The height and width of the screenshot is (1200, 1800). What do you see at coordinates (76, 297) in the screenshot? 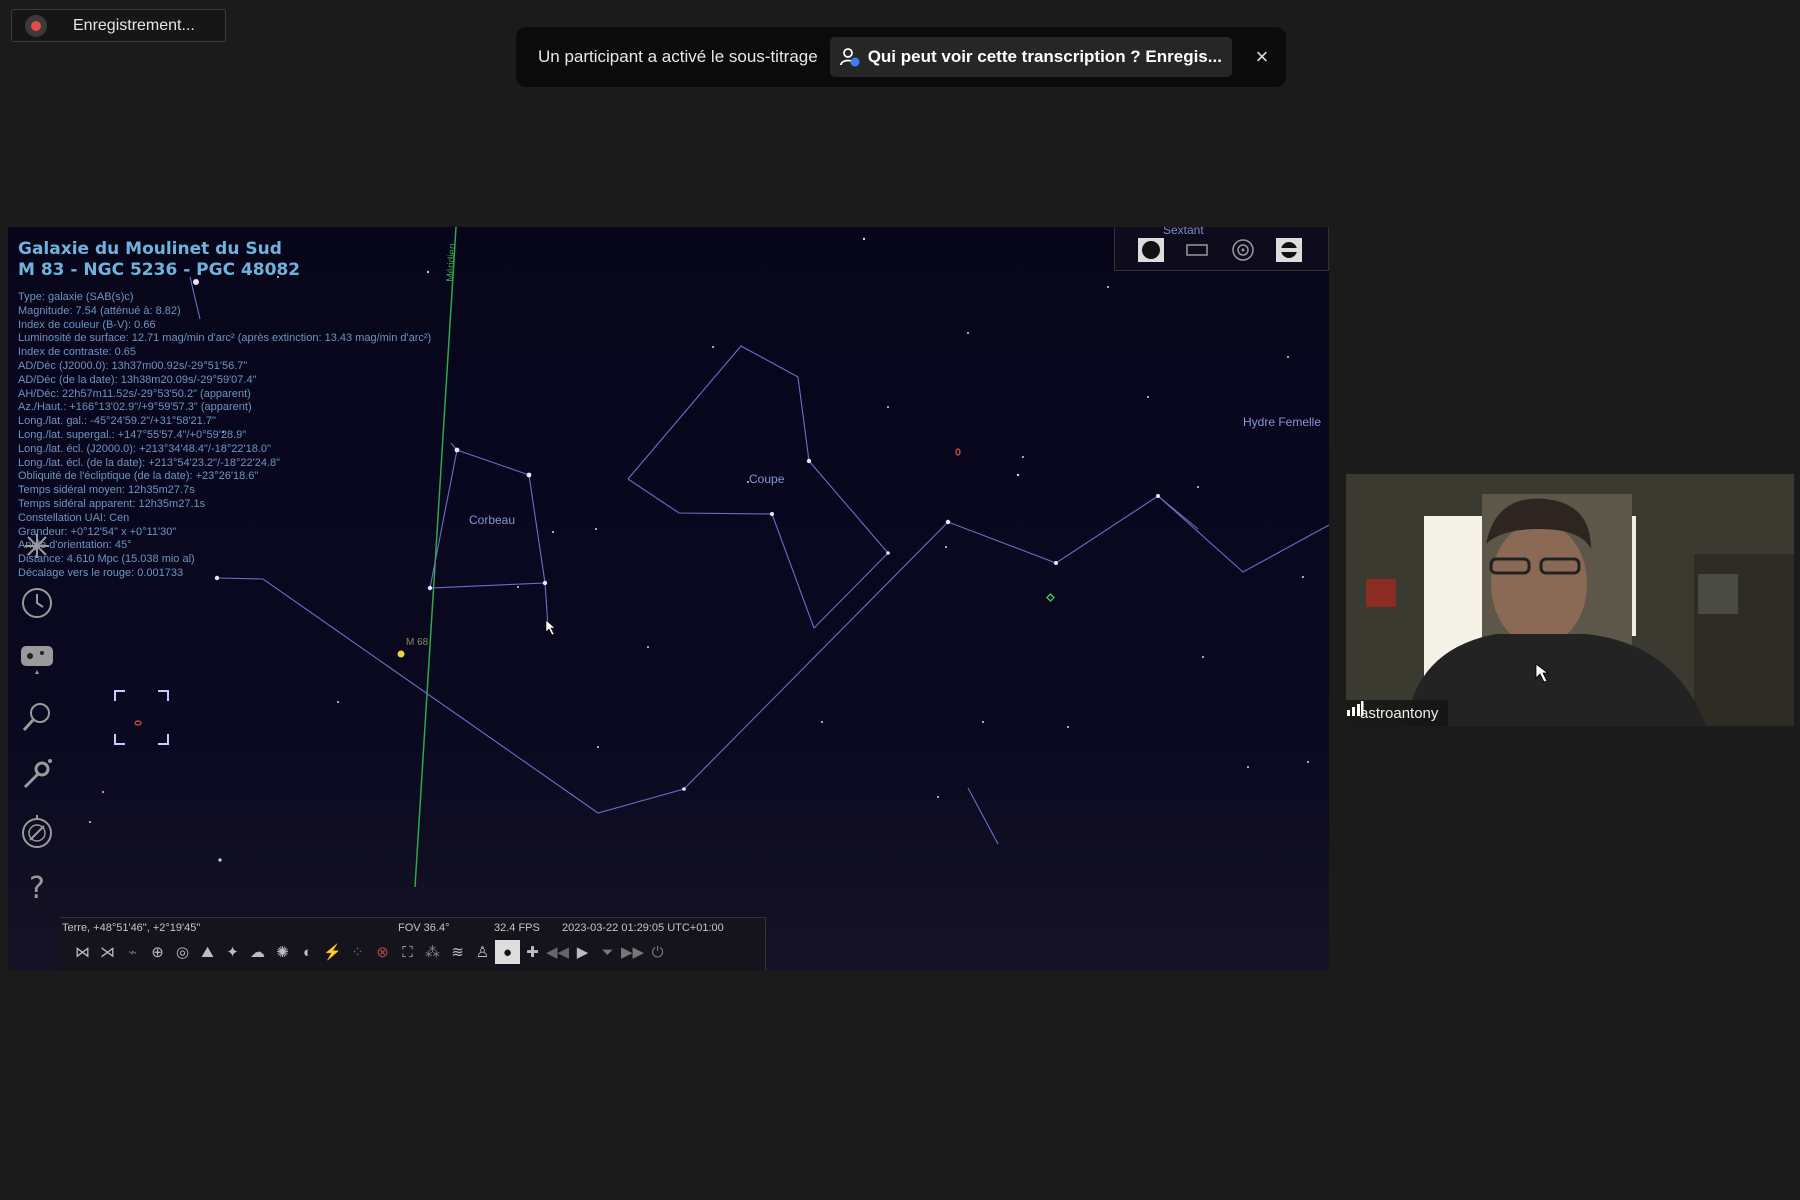
I see `info-type: Type: galaxie (SAB(s)c)` at bounding box center [76, 297].